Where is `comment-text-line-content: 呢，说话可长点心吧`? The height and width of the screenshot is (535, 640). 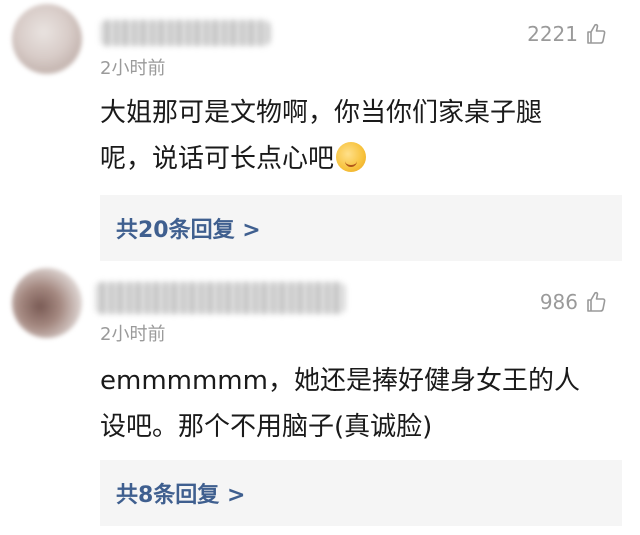 comment-text-line-content: 呢，说话可长点心吧 is located at coordinates (217, 159).